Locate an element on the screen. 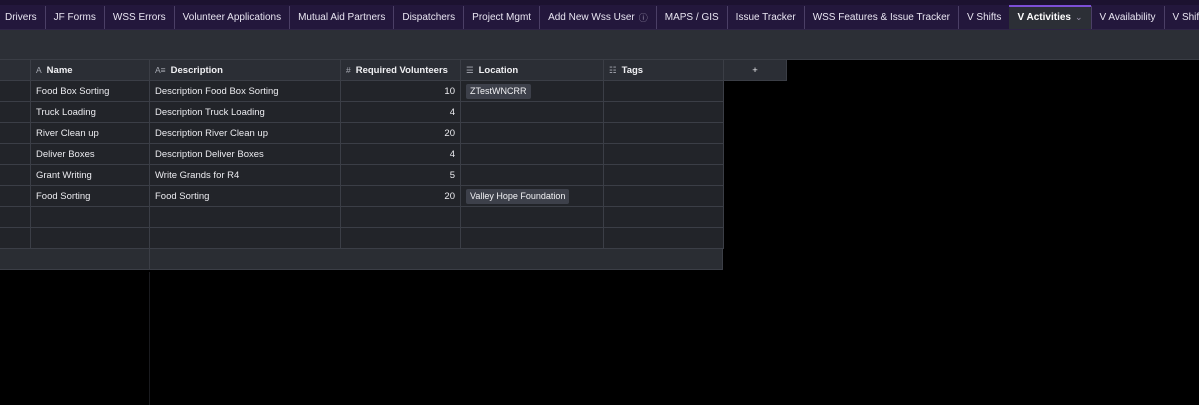 This screenshot has height=405, width=1199. tab-label: Project Mgmt is located at coordinates (502, 17).